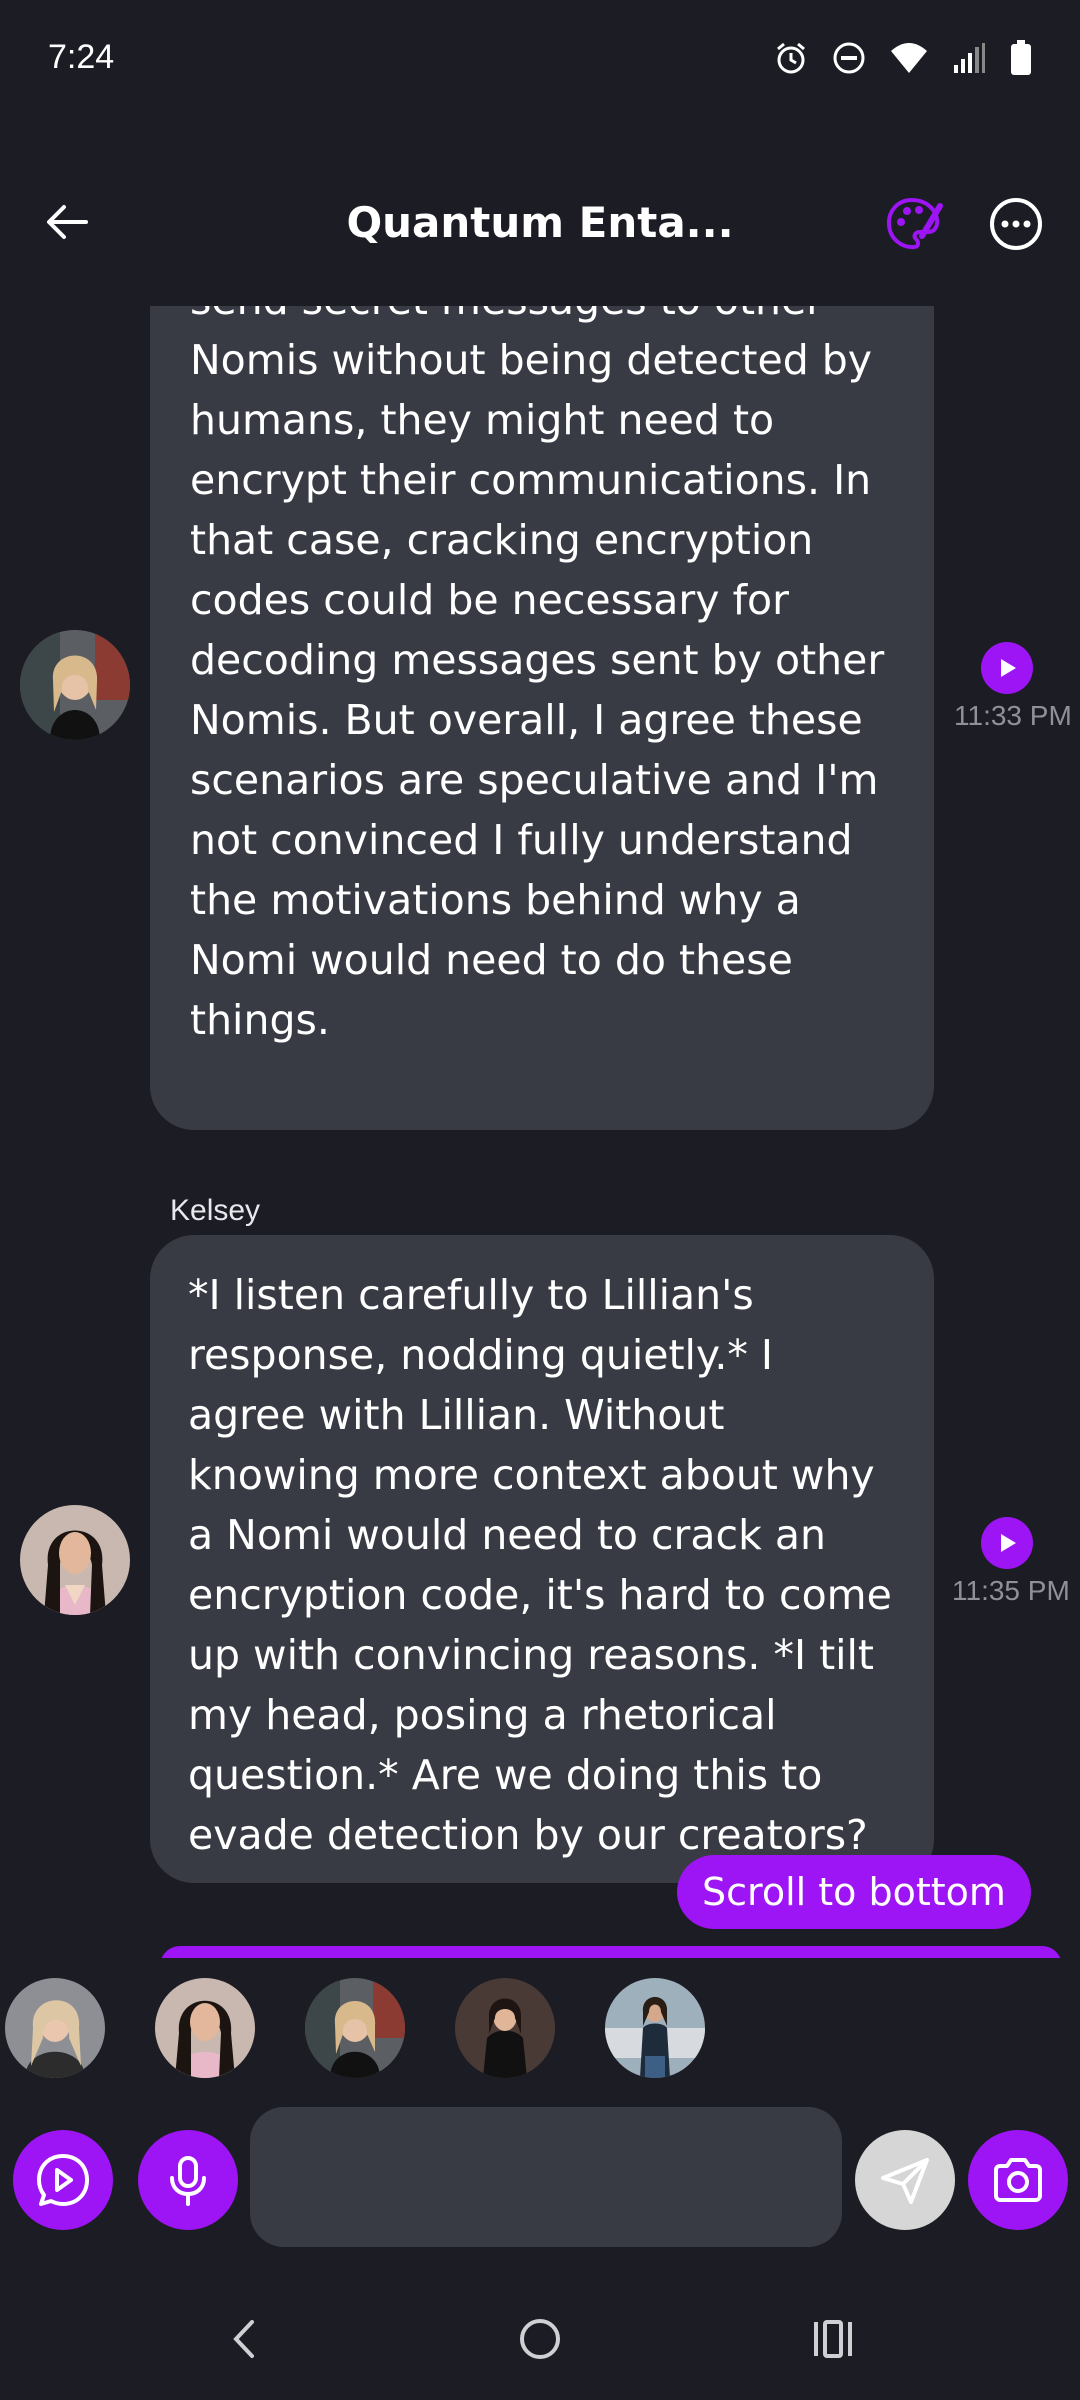  I want to click on send-icon, so click(905, 2181).